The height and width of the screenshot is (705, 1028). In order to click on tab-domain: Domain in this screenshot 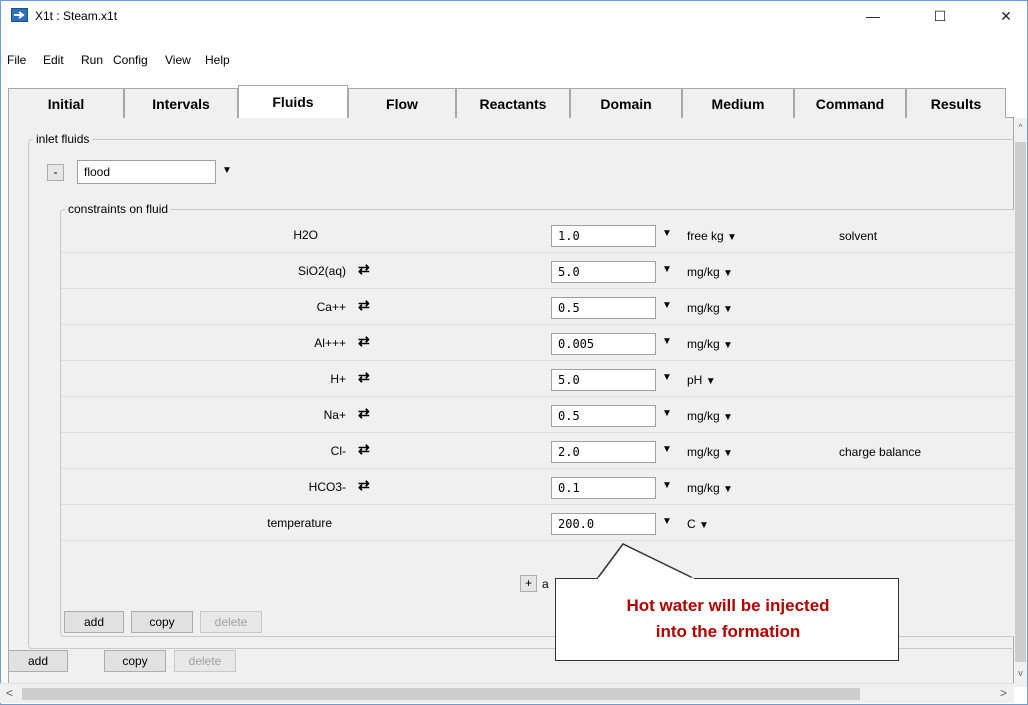, I will do `click(626, 103)`.